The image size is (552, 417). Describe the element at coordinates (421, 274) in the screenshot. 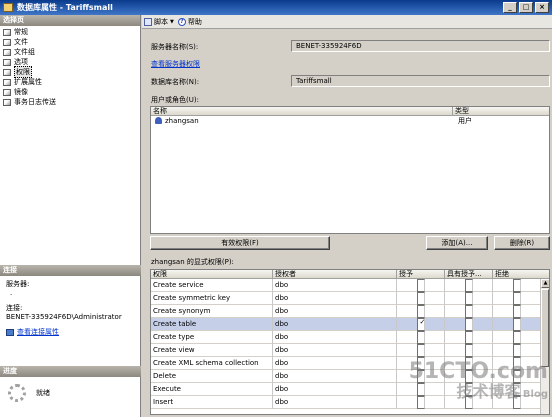

I see `col-grant-header: 授予` at that location.